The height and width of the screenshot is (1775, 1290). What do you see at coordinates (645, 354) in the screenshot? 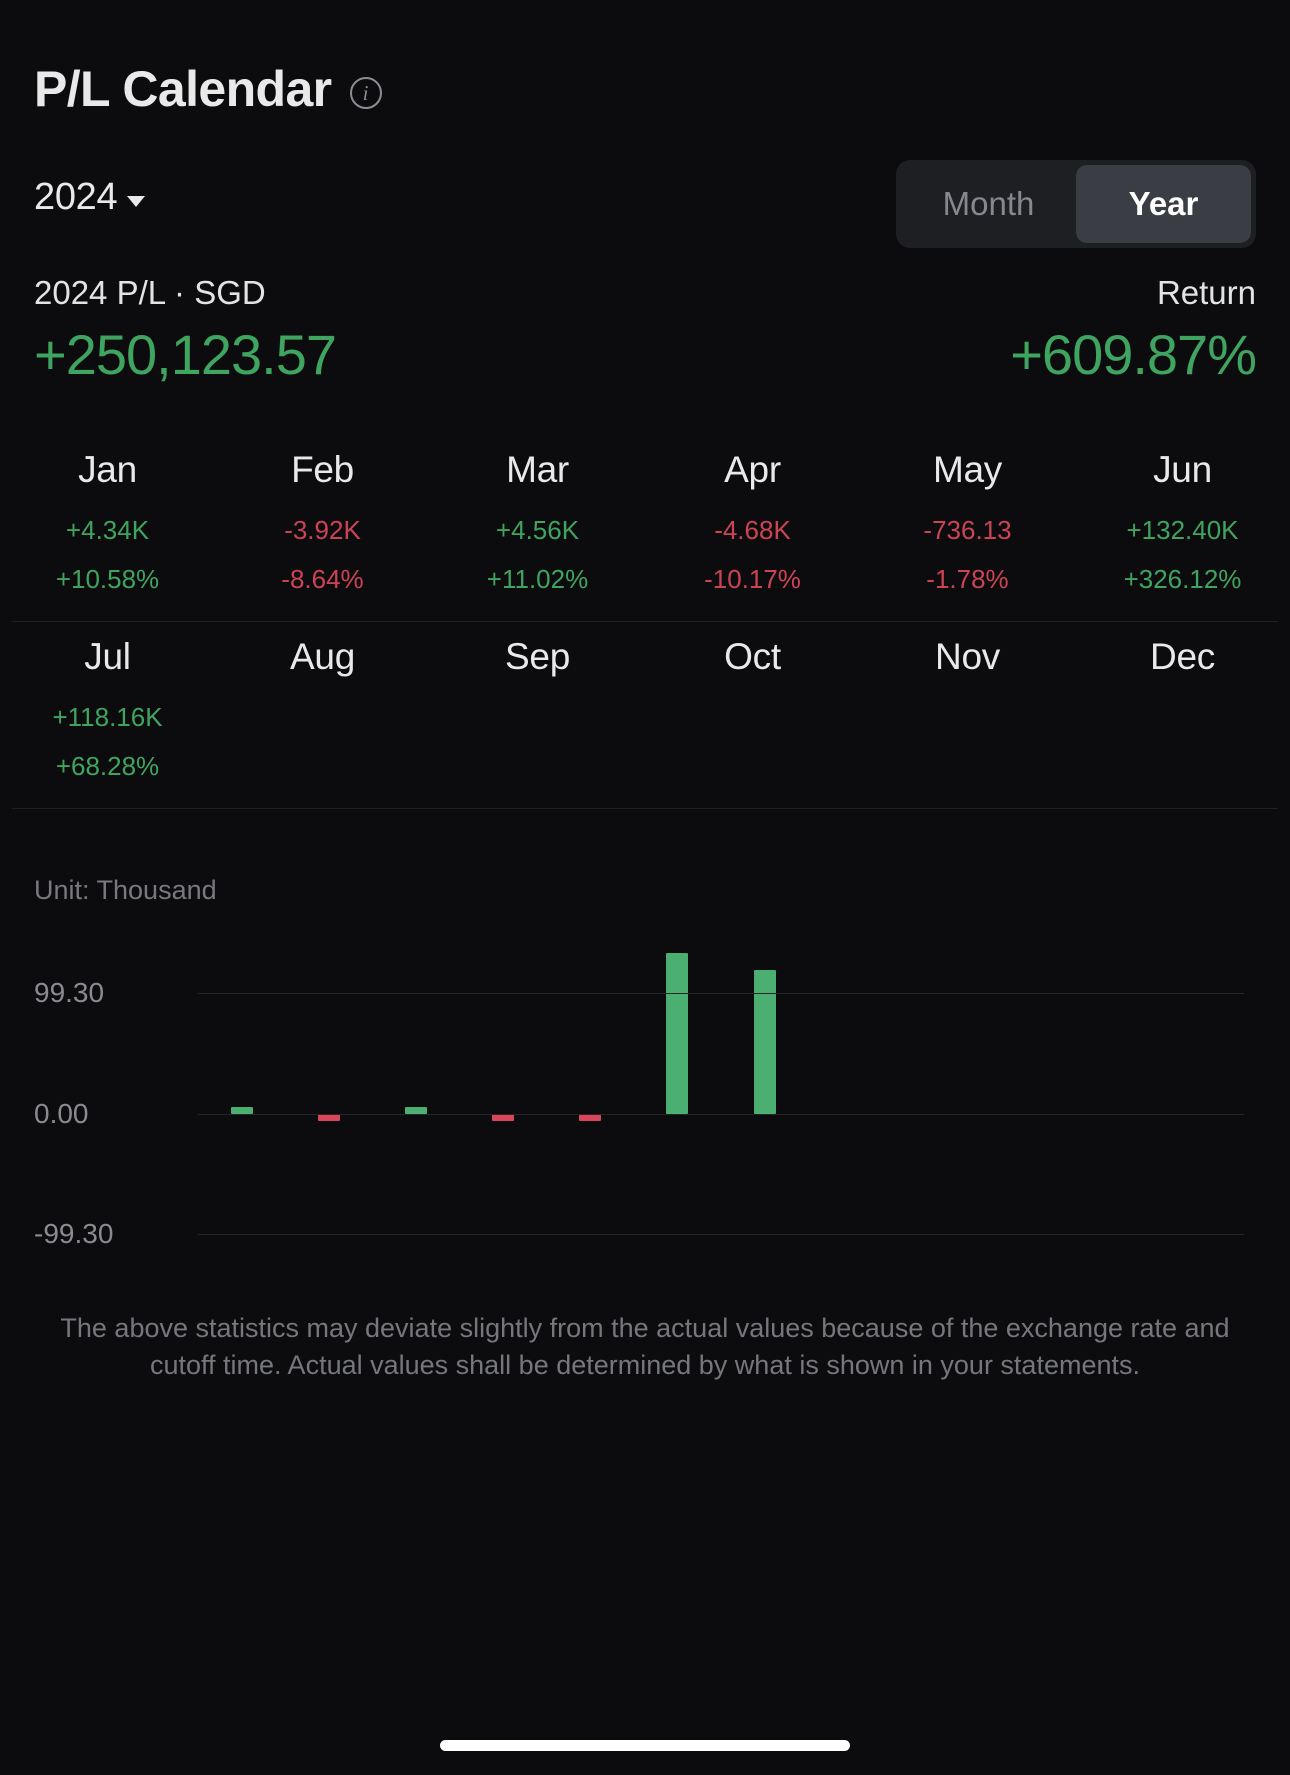
I see `summary-values: +250,123.57 +609.87%` at bounding box center [645, 354].